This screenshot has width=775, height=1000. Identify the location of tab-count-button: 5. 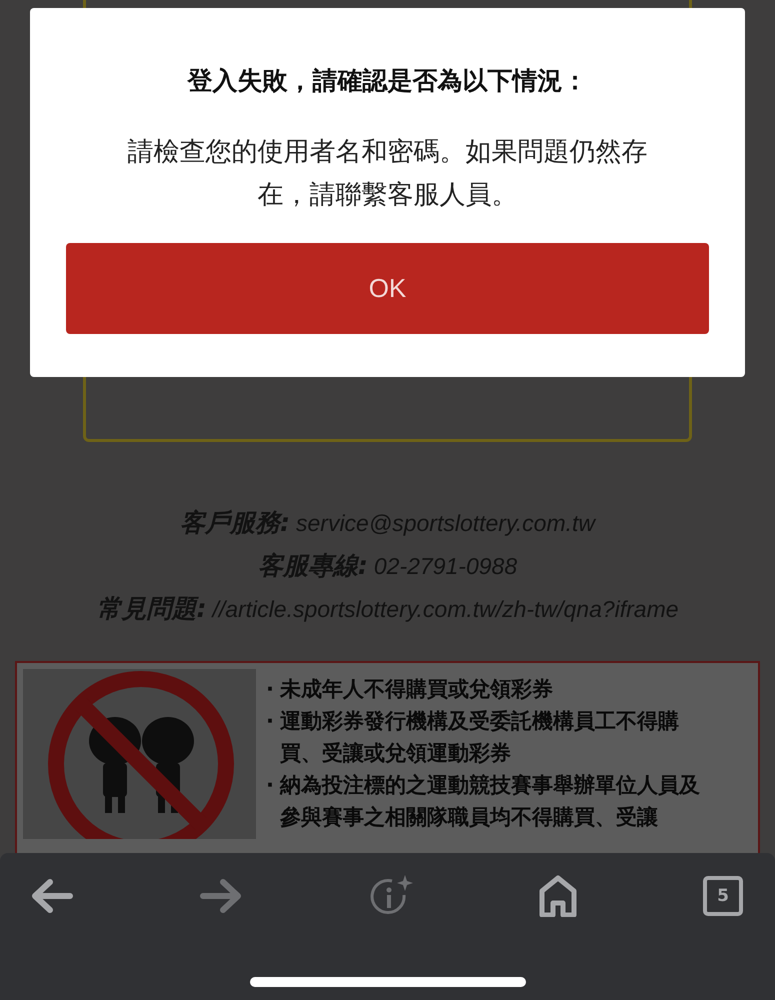
(723, 896).